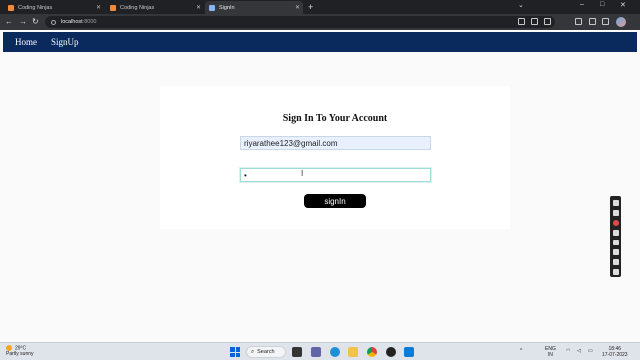 This screenshot has width=640, height=360. Describe the element at coordinates (615, 252) in the screenshot. I see `webcam-icon` at that location.